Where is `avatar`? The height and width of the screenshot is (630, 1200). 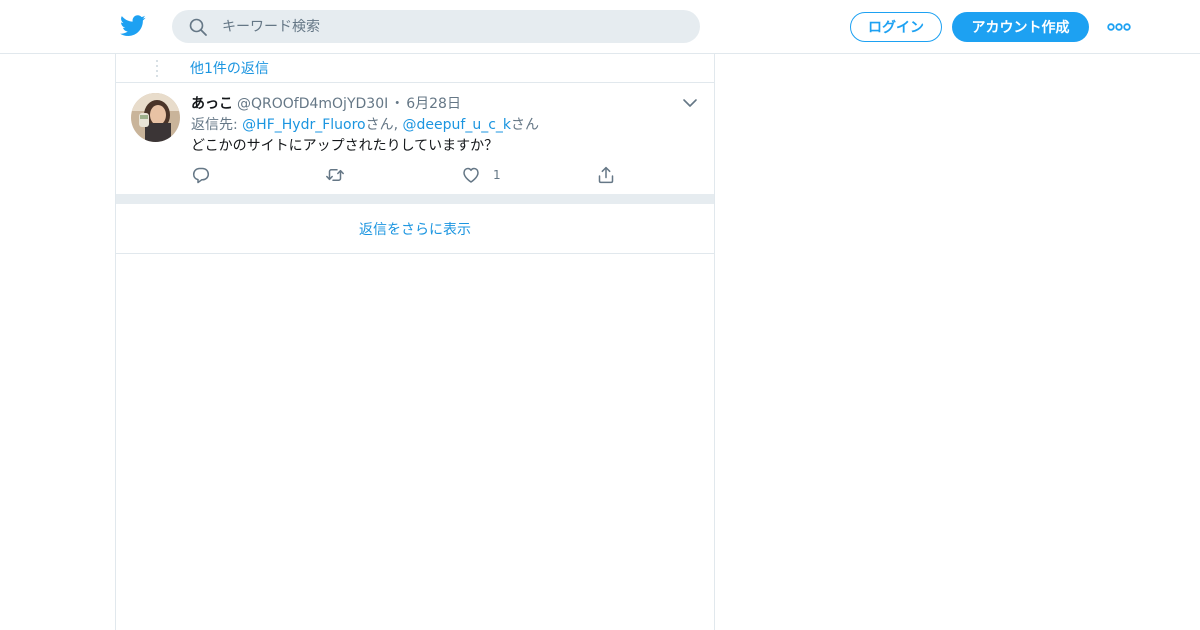 avatar is located at coordinates (155, 117).